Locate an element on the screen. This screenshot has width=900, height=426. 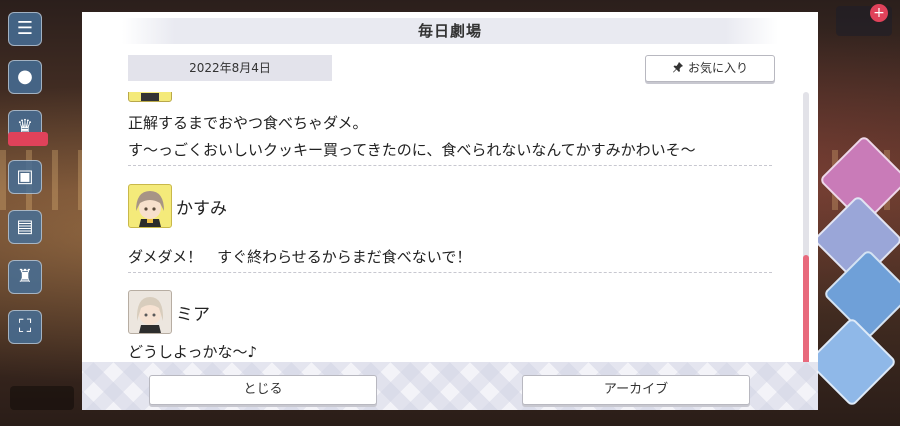
pin-icon is located at coordinates (678, 68).